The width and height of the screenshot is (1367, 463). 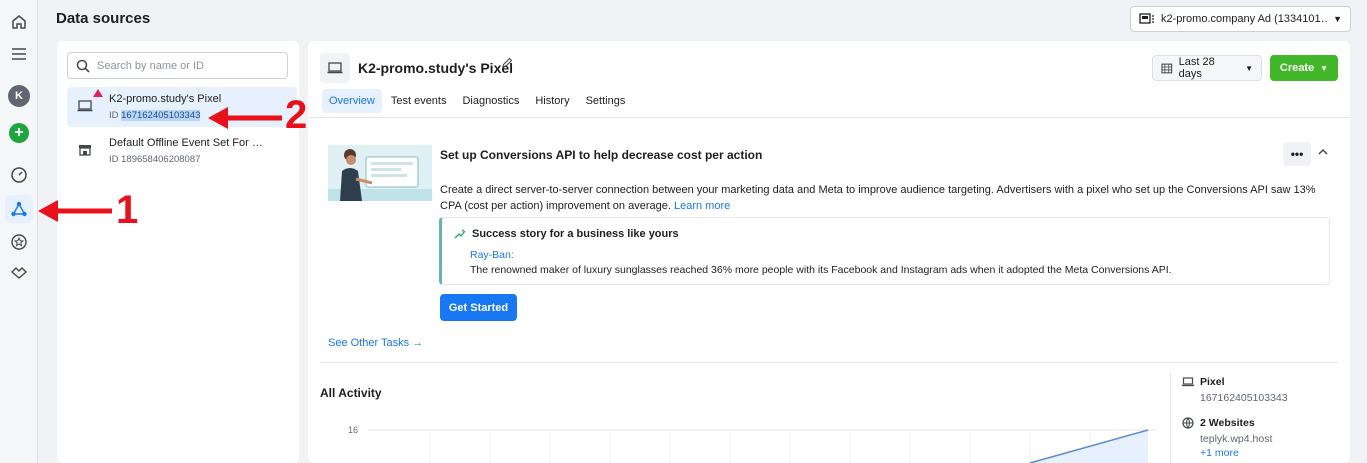 I want to click on pixel-info: Pixel 167162405103343, so click(x=1235, y=390).